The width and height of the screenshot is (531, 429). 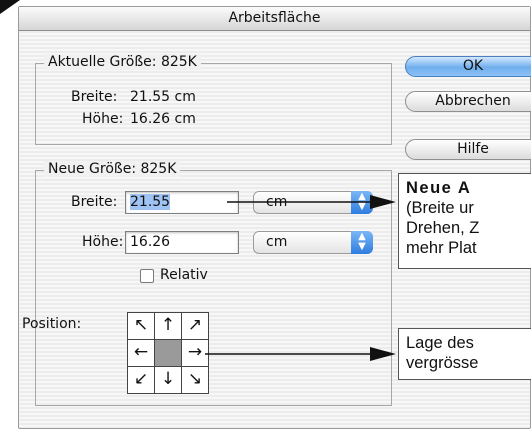 I want to click on callout-pointers, so click(x=300, y=278).